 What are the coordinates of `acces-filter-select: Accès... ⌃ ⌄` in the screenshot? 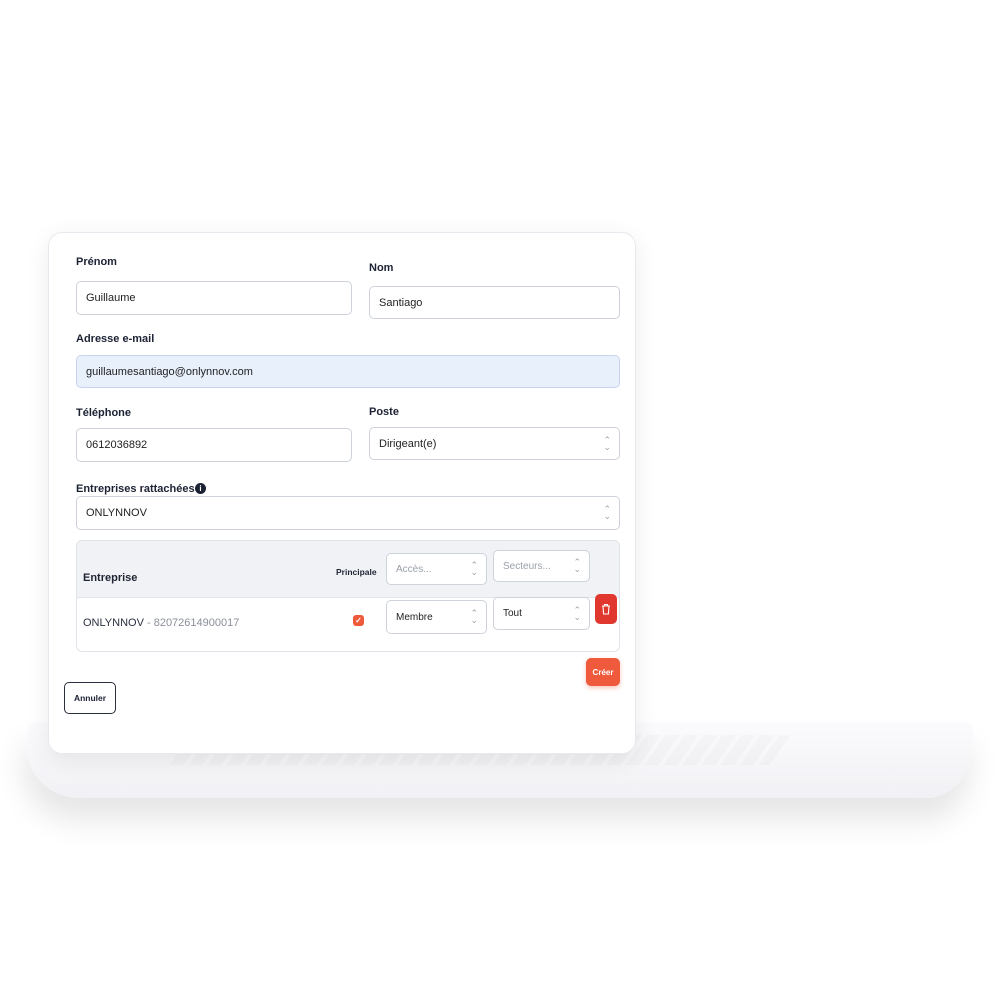 It's located at (436, 569).